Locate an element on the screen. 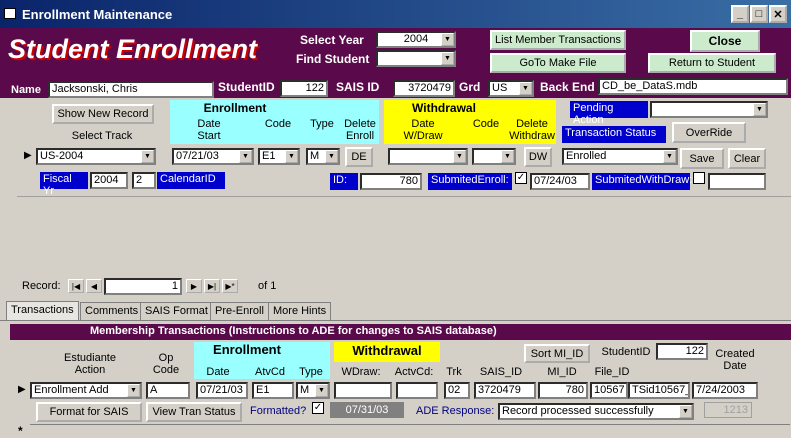 This screenshot has height=438, width=791. next-record-icon: ▶ is located at coordinates (194, 286).